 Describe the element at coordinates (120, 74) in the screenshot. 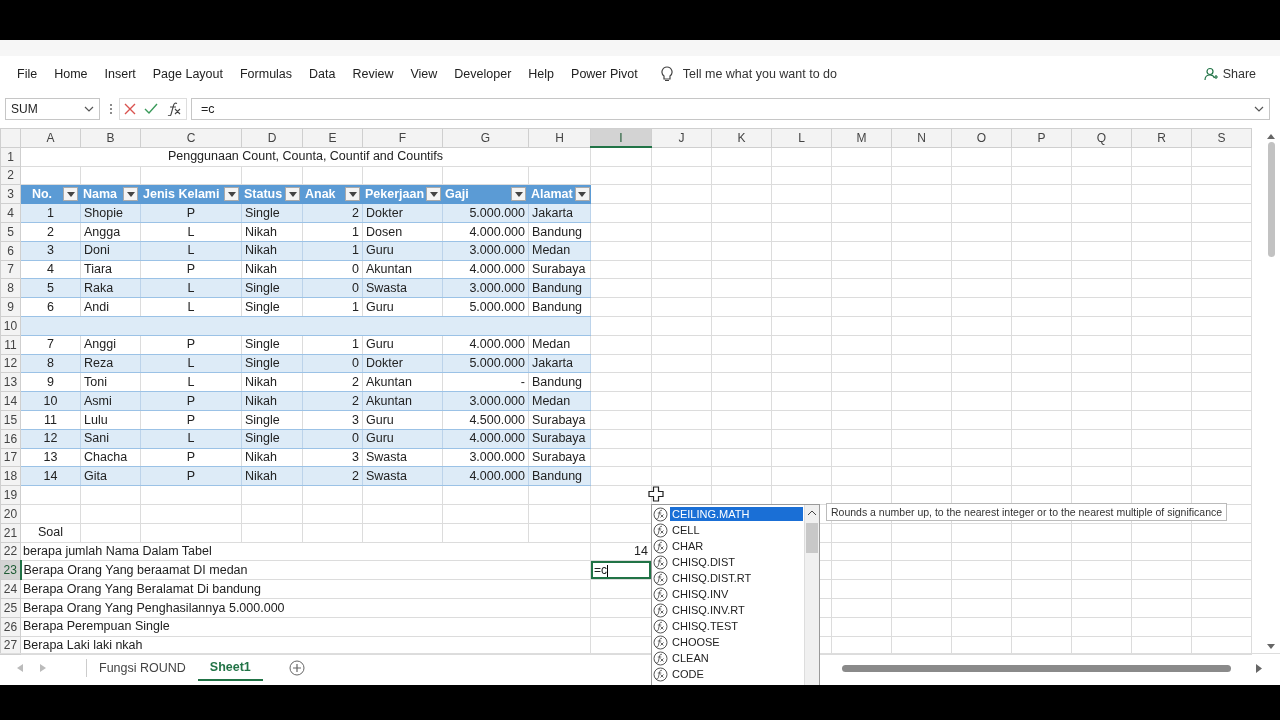

I see `ribbon-tab: Insert` at that location.